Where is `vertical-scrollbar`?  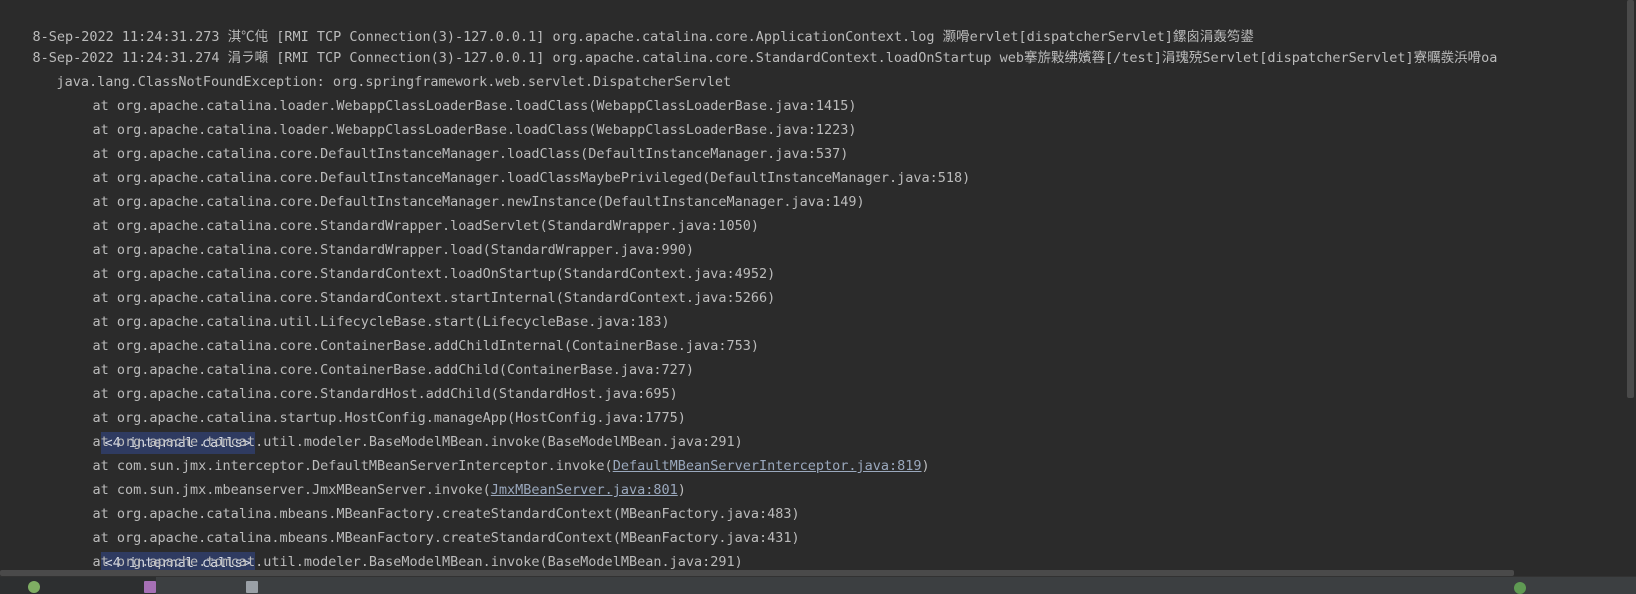 vertical-scrollbar is located at coordinates (1629, 286).